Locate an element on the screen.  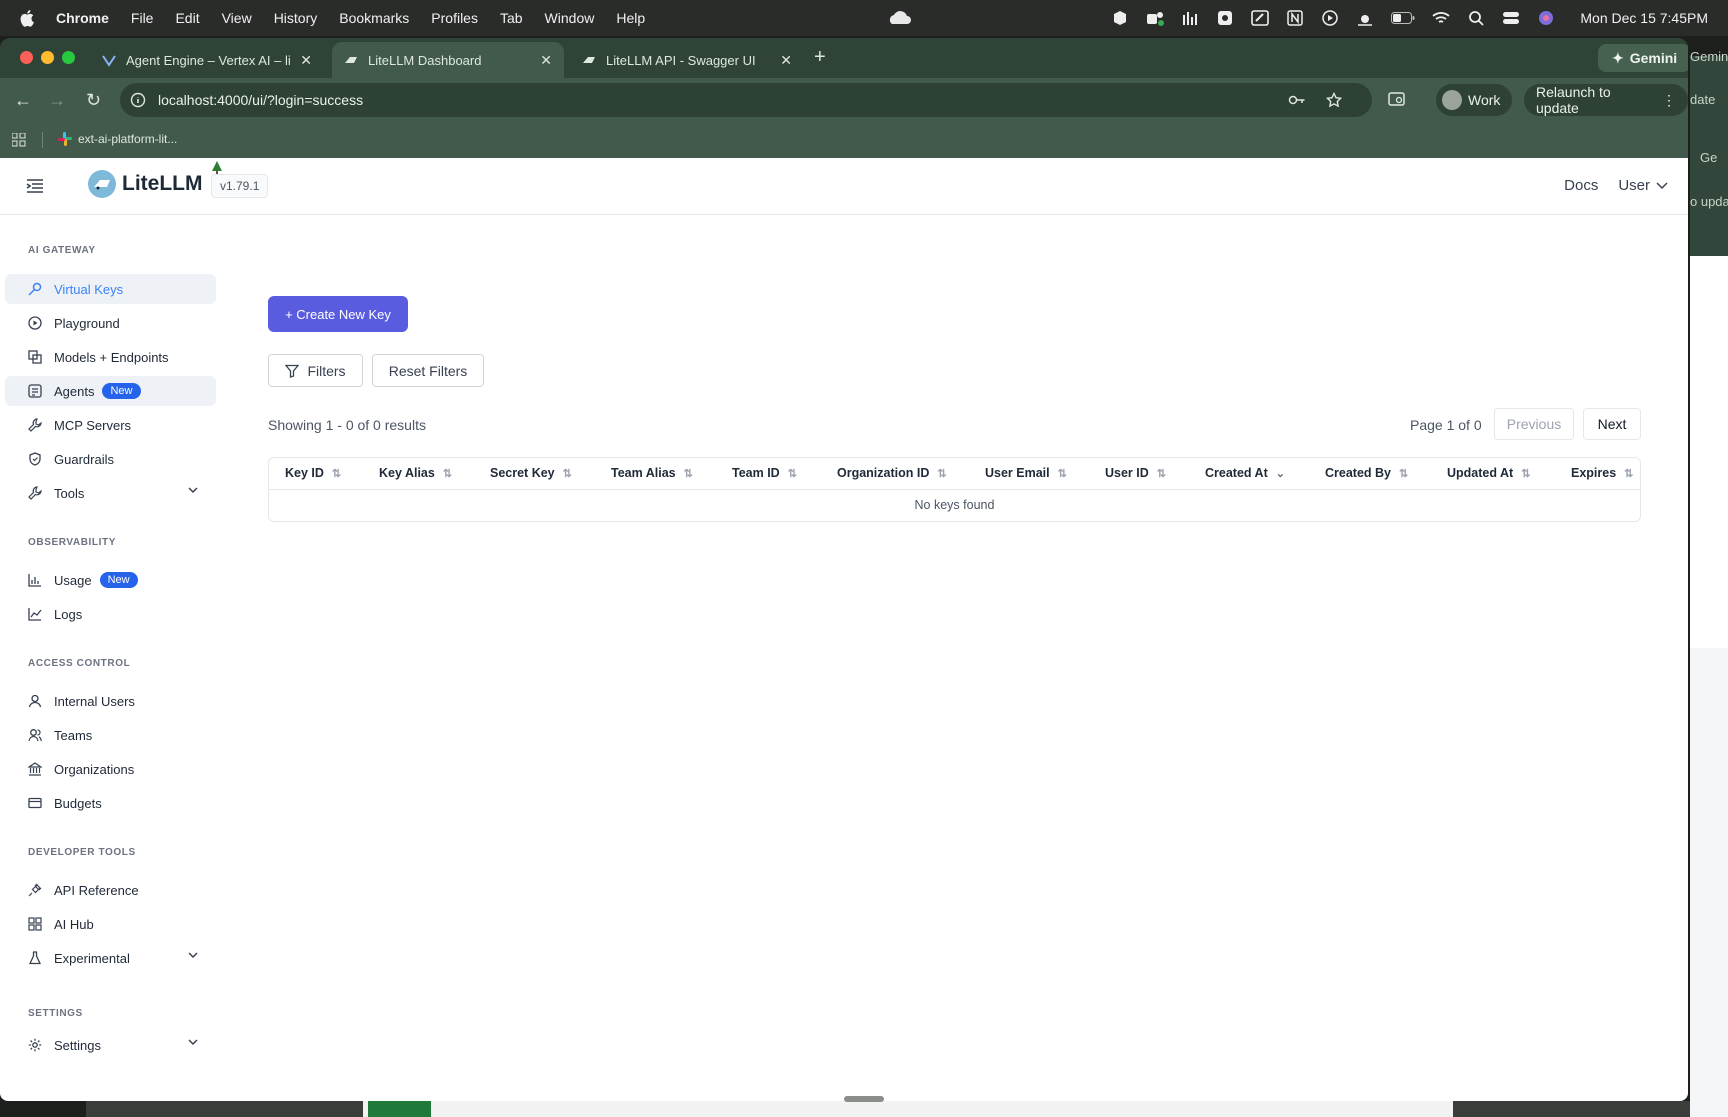
menu-file: File is located at coordinates (142, 18).